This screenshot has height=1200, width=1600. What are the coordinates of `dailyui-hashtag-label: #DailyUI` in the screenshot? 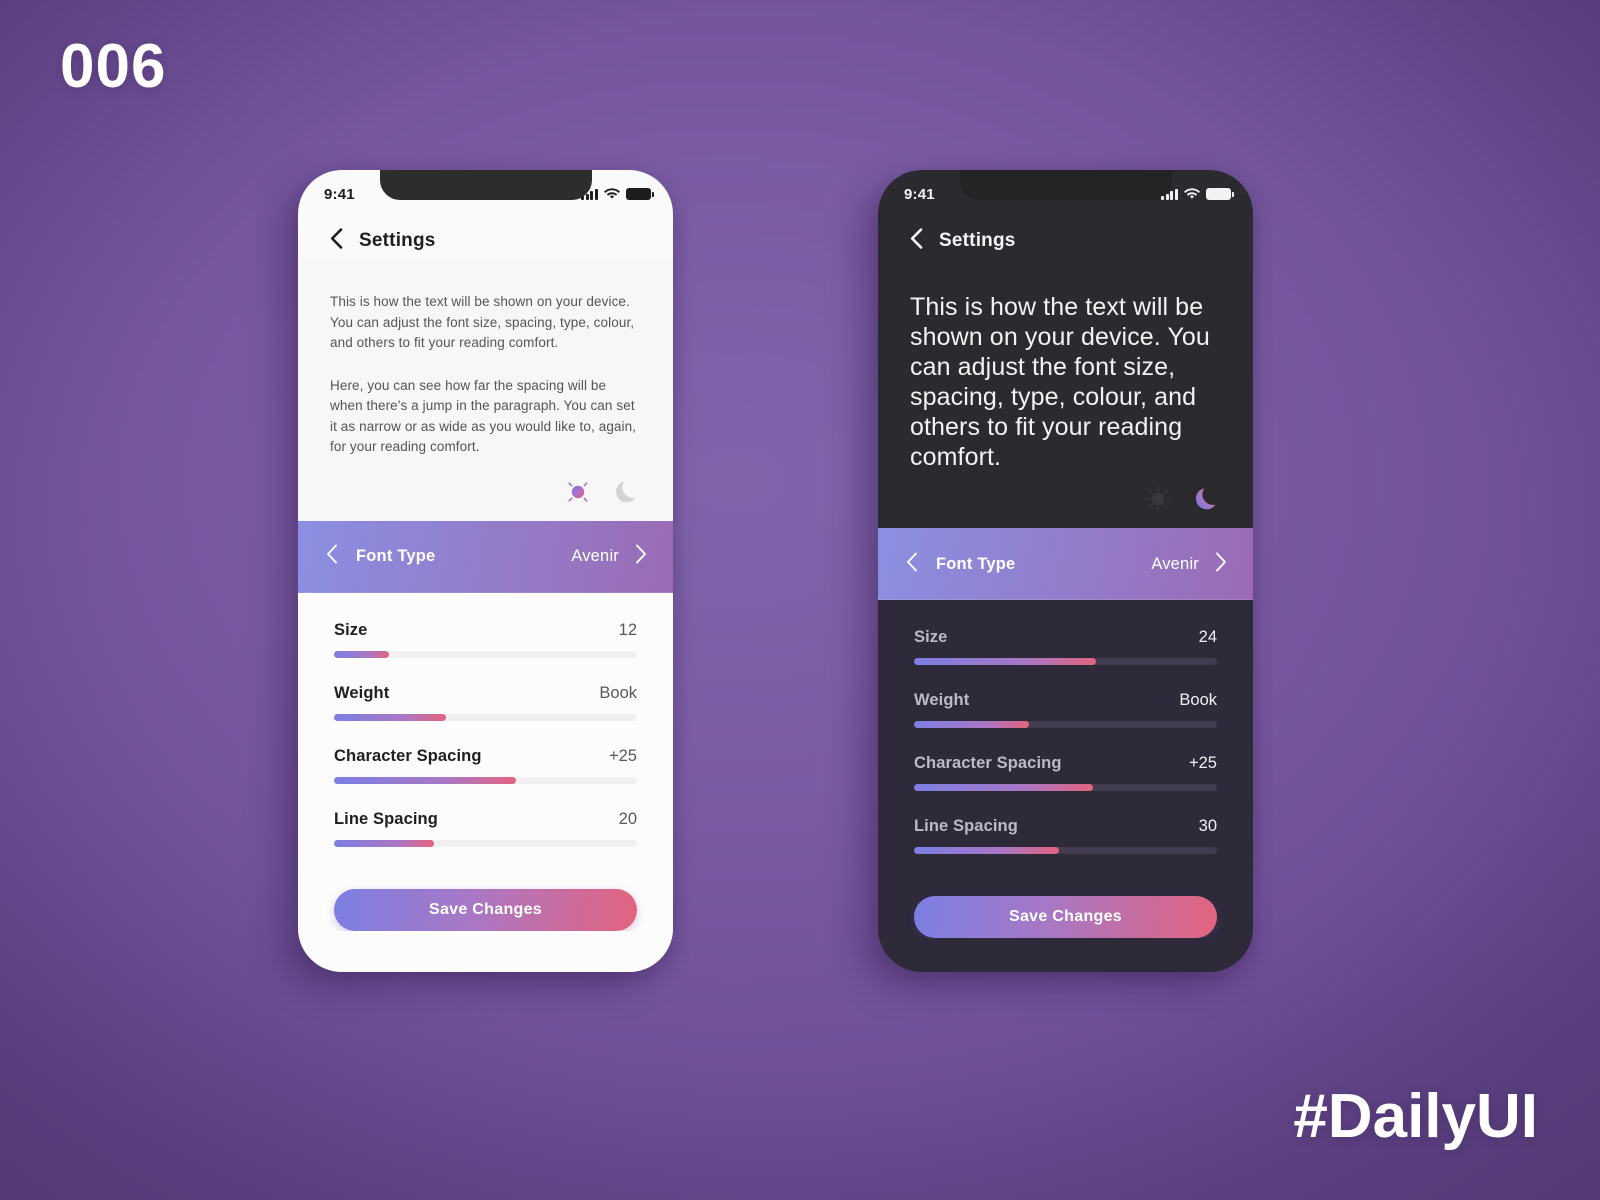 It's located at (1415, 1116).